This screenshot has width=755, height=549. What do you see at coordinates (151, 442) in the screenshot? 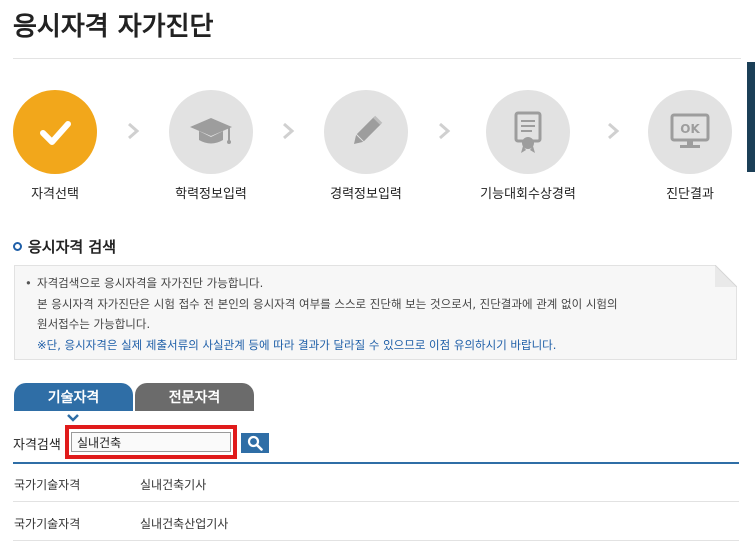
I see `qualification-search-input` at bounding box center [151, 442].